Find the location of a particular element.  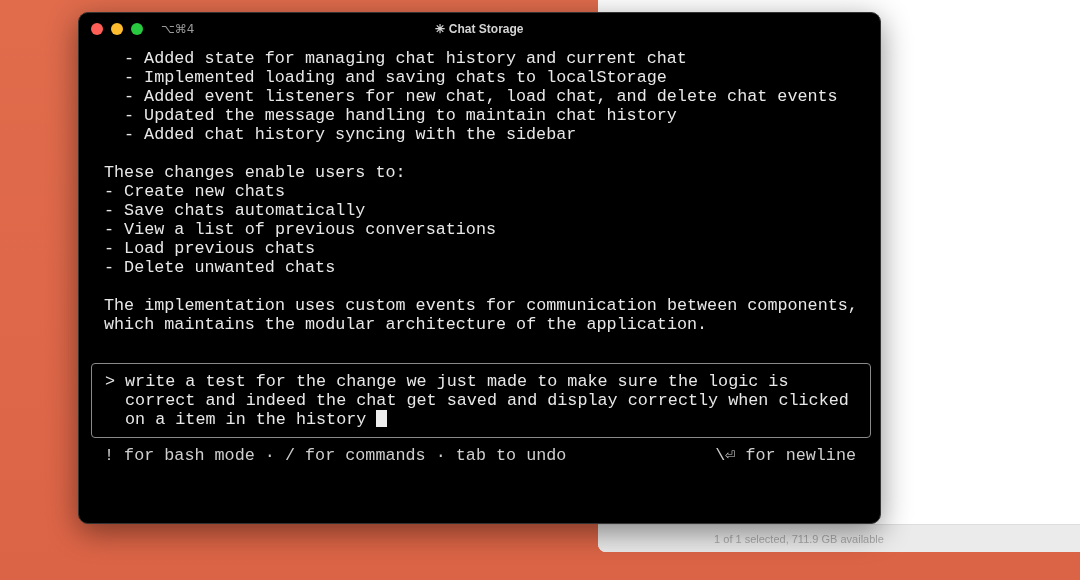

output-line: - Updated the message handling to maintain chat history is located at coordinates (400, 115).